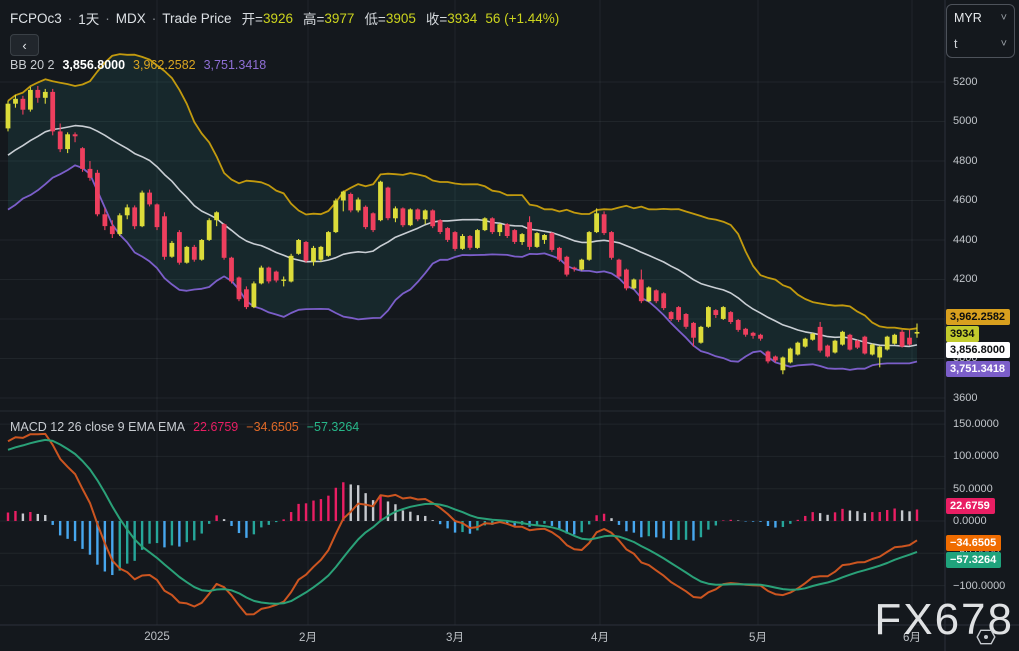 This screenshot has height=651, width=1019. I want to click on chevron-left-icon: ‹, so click(24, 45).